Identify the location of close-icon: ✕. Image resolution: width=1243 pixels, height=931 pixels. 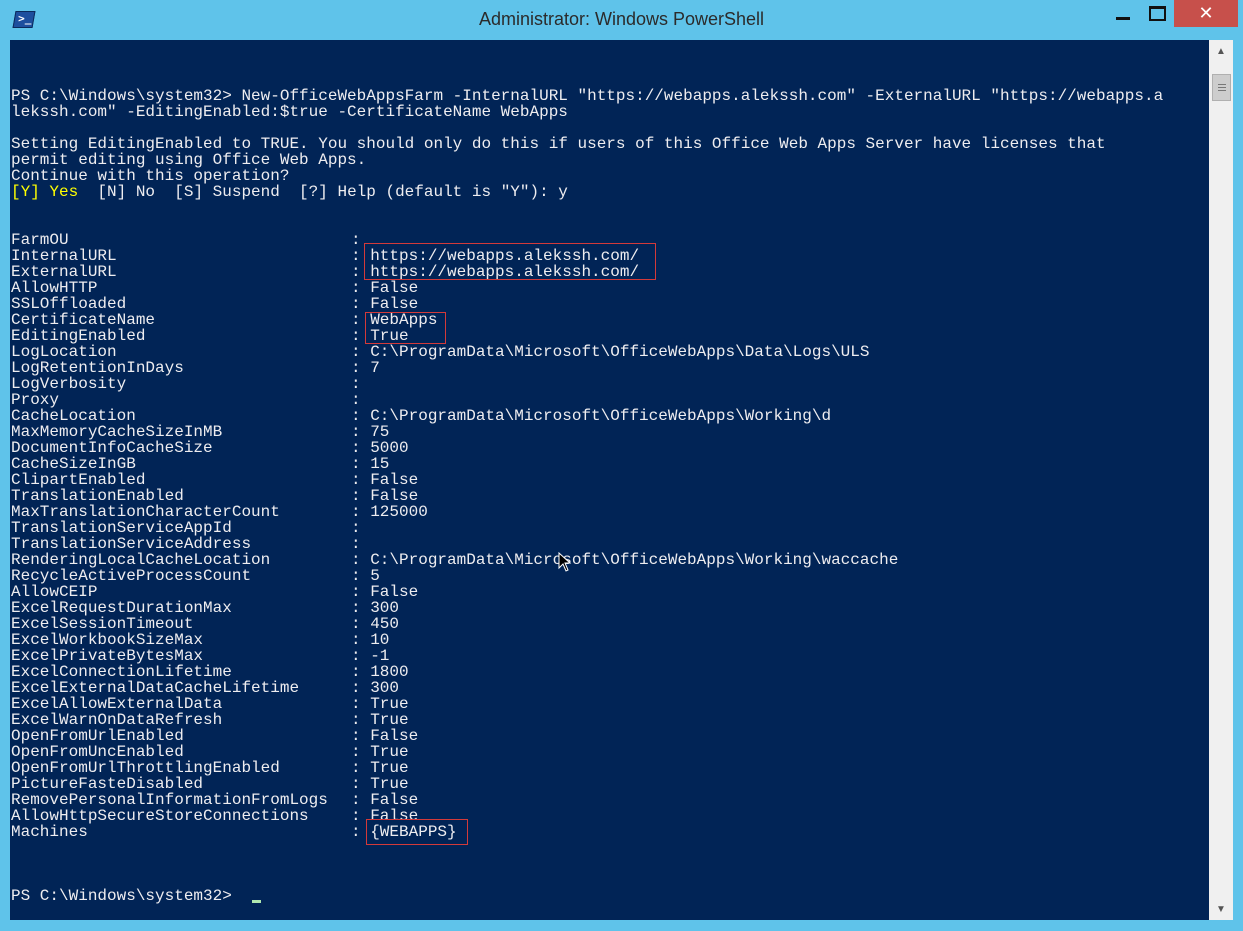
(1206, 13).